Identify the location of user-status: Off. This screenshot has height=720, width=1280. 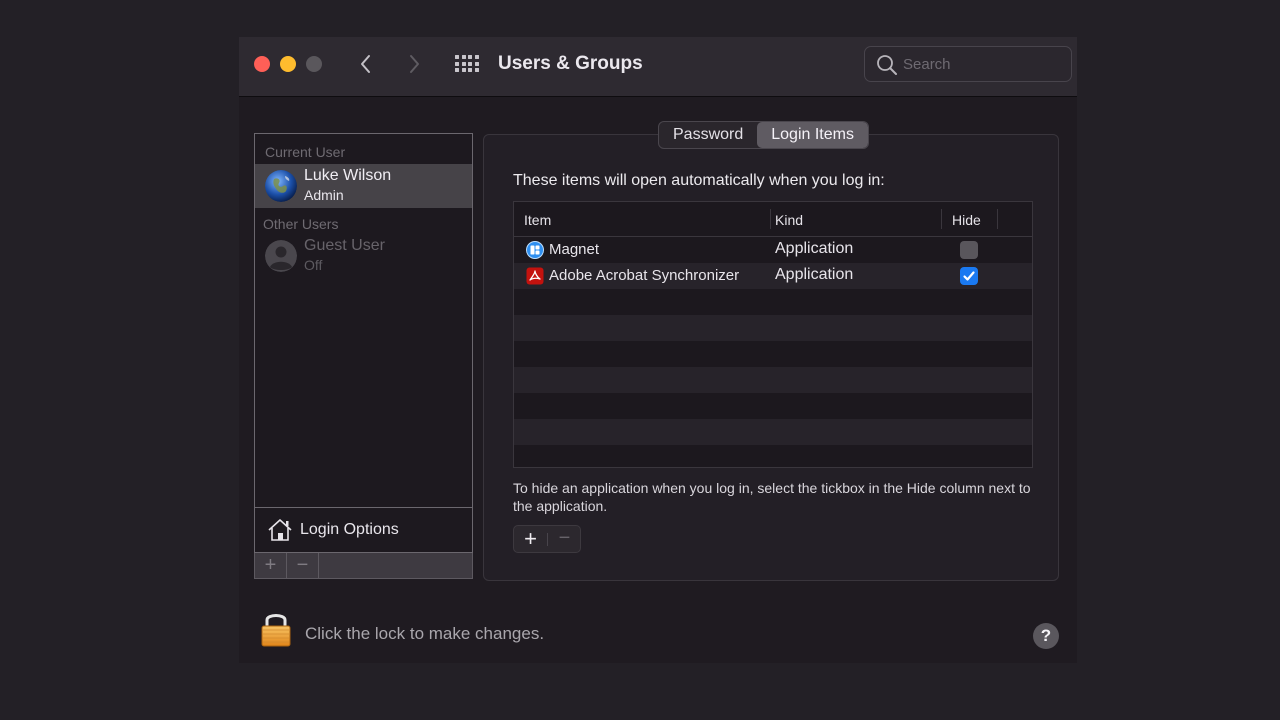
(313, 265).